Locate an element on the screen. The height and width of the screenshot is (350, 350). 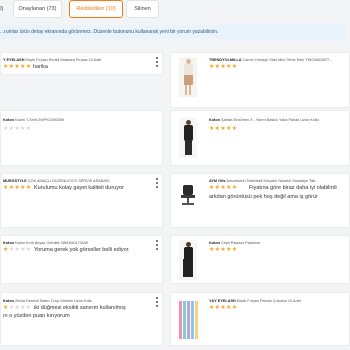
review-comment: harika is located at coordinates (40, 67).